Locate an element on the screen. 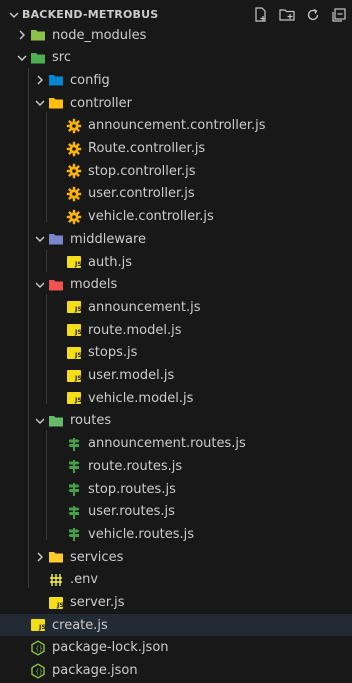 The height and width of the screenshot is (683, 352). tree-item-label: routes is located at coordinates (91, 421).